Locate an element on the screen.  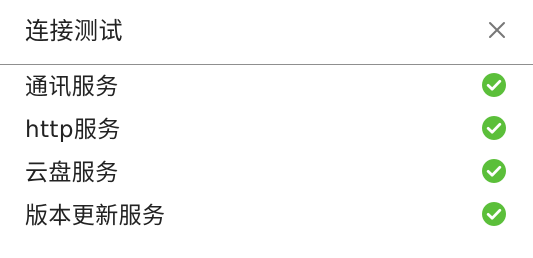
close-button is located at coordinates (497, 30).